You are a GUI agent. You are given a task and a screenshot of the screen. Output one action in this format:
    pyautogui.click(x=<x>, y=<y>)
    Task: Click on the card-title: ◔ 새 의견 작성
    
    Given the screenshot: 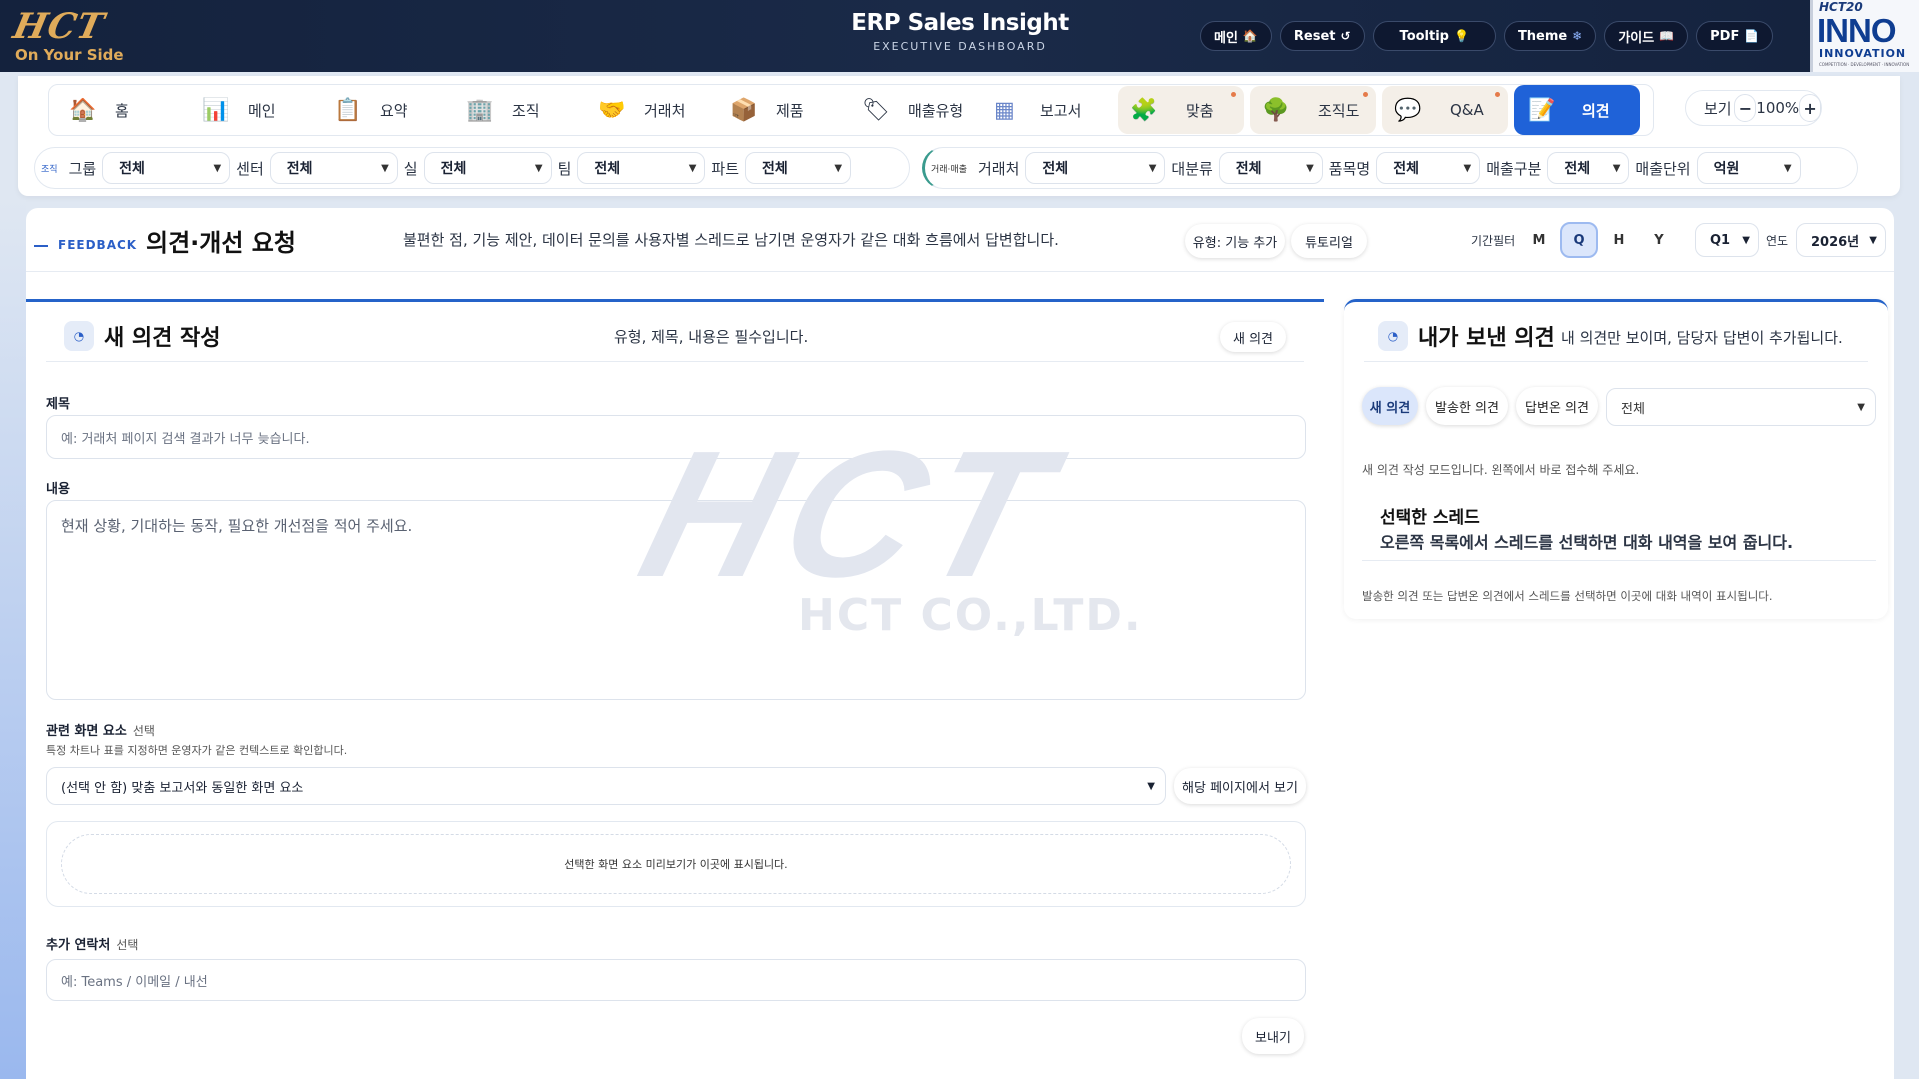 What is the action you would take?
    pyautogui.click(x=142, y=336)
    